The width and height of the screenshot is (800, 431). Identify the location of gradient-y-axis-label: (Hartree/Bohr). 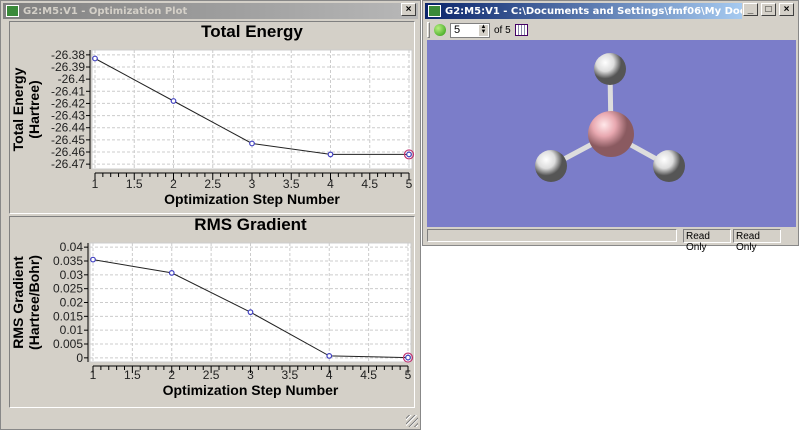
(34, 302).